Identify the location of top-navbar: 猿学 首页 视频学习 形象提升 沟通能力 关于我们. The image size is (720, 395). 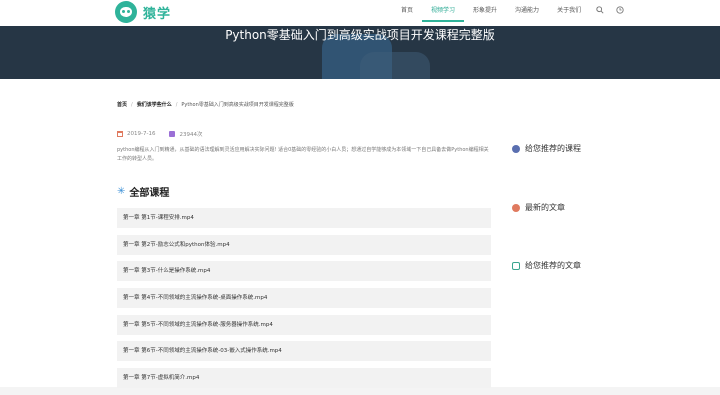
(360, 13).